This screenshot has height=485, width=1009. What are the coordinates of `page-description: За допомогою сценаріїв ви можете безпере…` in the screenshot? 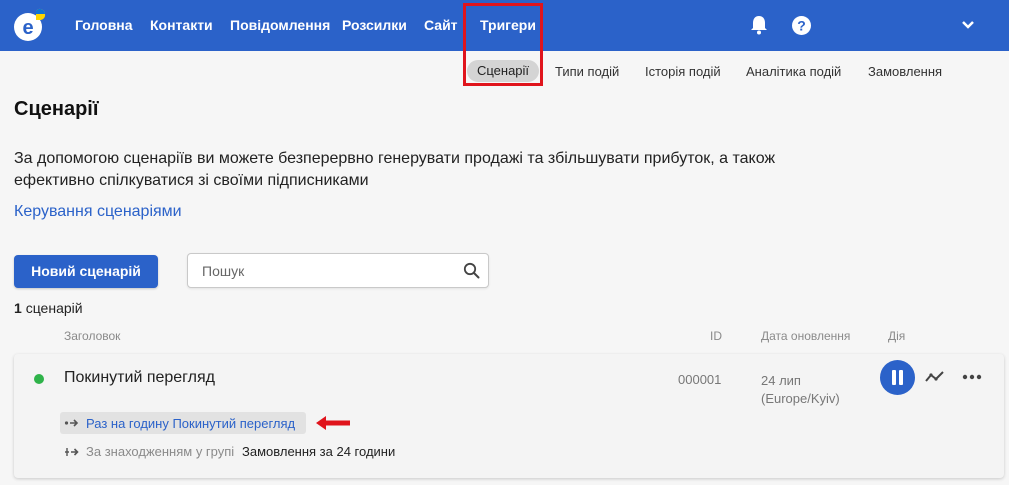 It's located at (424, 170).